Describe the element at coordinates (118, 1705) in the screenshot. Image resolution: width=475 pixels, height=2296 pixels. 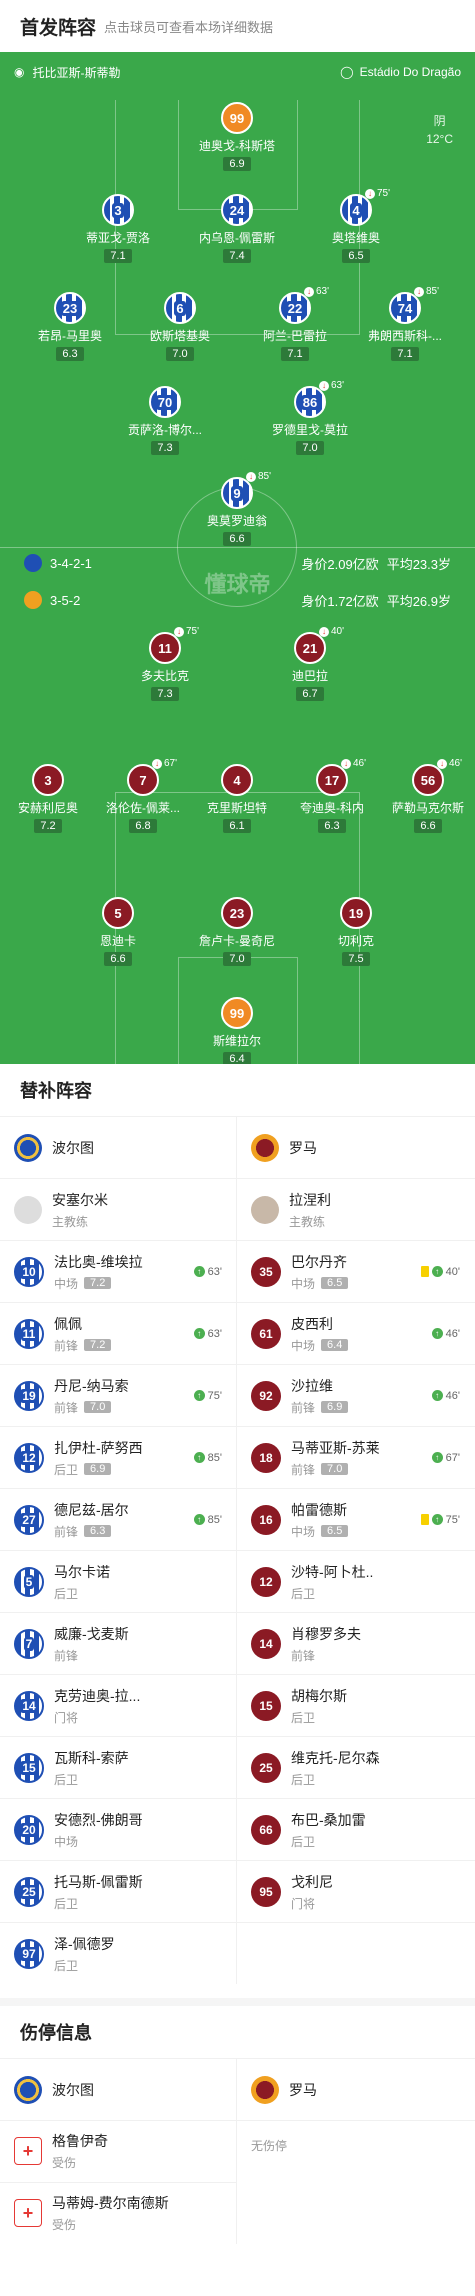
I see `home-sub: 14 克劳迪奥-拉... 门将` at that location.